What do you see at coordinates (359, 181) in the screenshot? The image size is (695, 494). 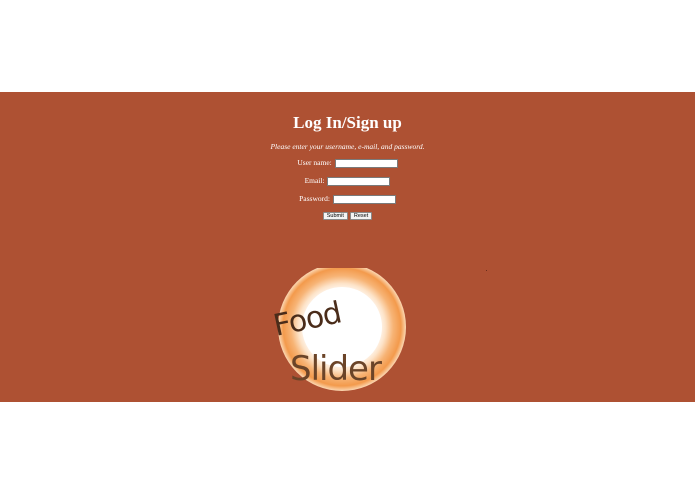 I see `email-input` at bounding box center [359, 181].